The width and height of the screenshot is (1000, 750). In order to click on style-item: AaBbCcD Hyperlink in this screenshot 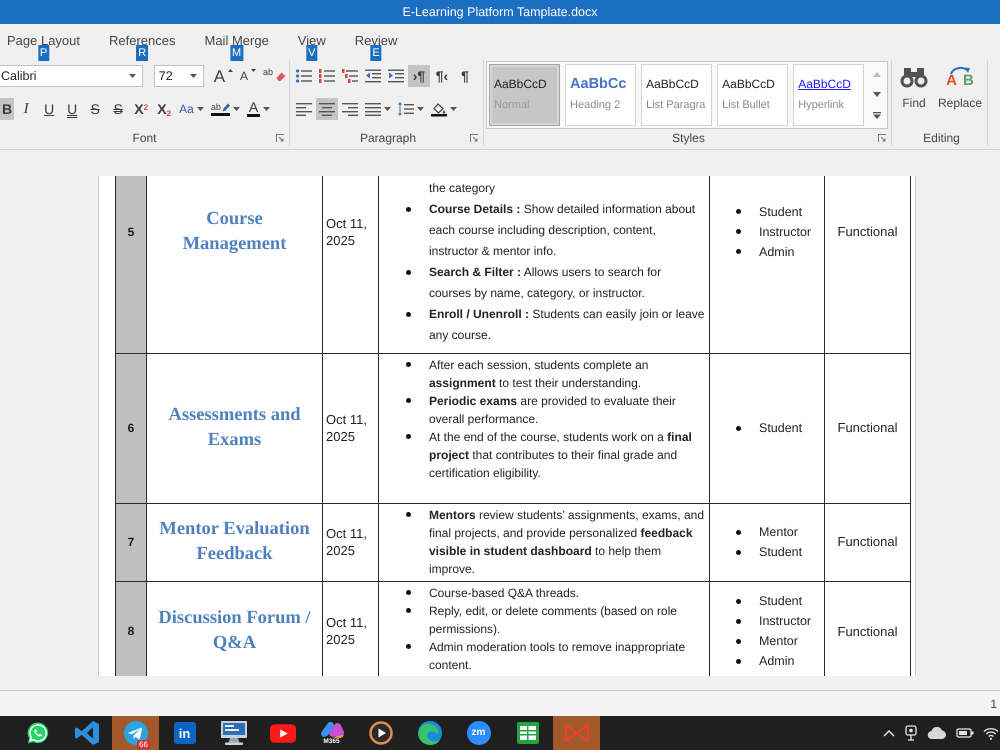, I will do `click(828, 95)`.